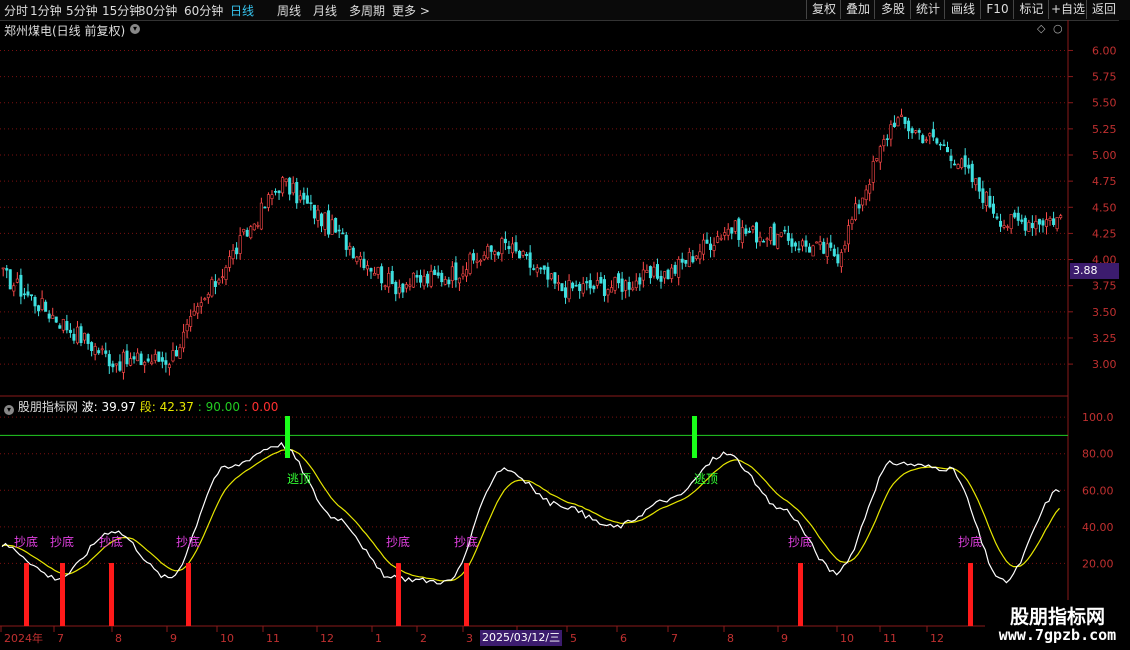 This screenshot has width=1130, height=650. What do you see at coordinates (1098, 490) in the screenshot?
I see `indicator-tick-label: 60.00` at bounding box center [1098, 490].